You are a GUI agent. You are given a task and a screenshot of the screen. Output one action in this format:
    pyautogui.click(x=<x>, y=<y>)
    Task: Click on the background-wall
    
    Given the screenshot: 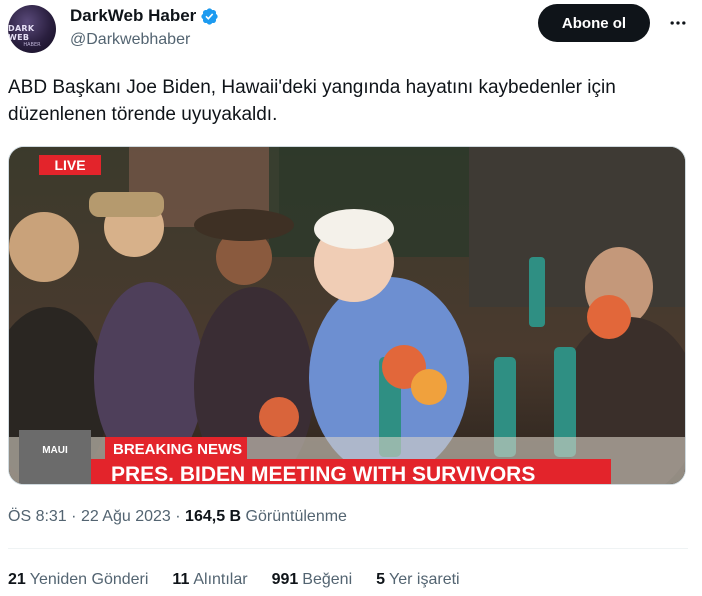 What is the action you would take?
    pyautogui.click(x=577, y=227)
    